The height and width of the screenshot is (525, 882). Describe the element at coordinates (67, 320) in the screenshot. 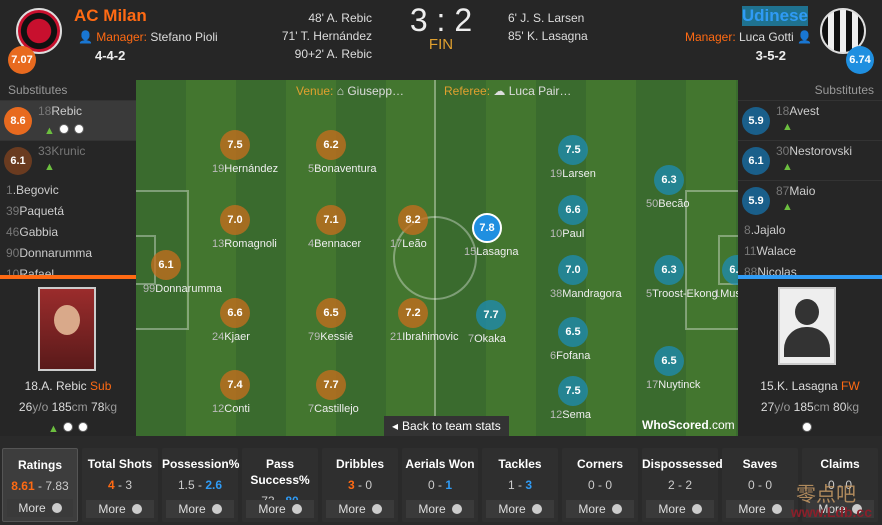

I see `player-face` at that location.